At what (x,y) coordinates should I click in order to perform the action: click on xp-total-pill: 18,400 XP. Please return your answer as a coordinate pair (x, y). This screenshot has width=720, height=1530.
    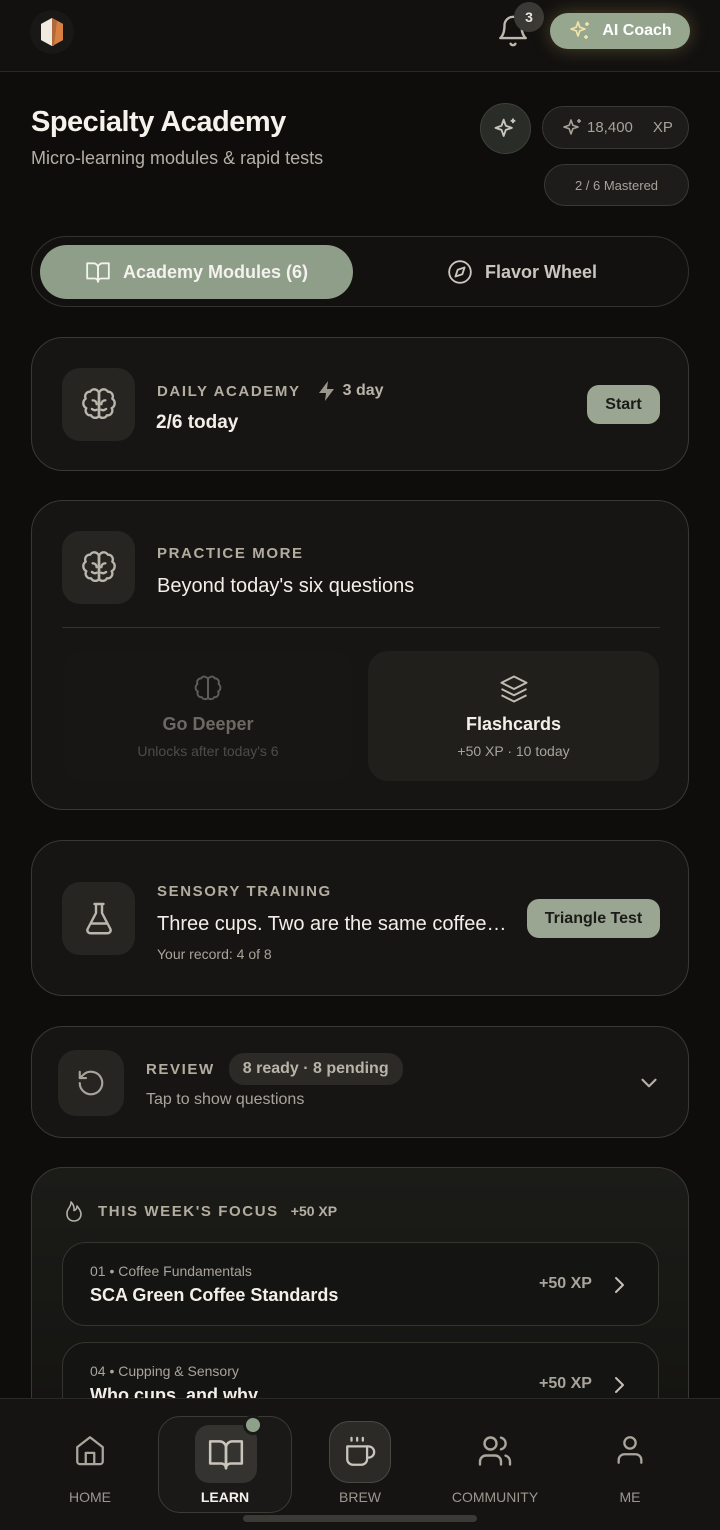
    Looking at the image, I should click on (615, 127).